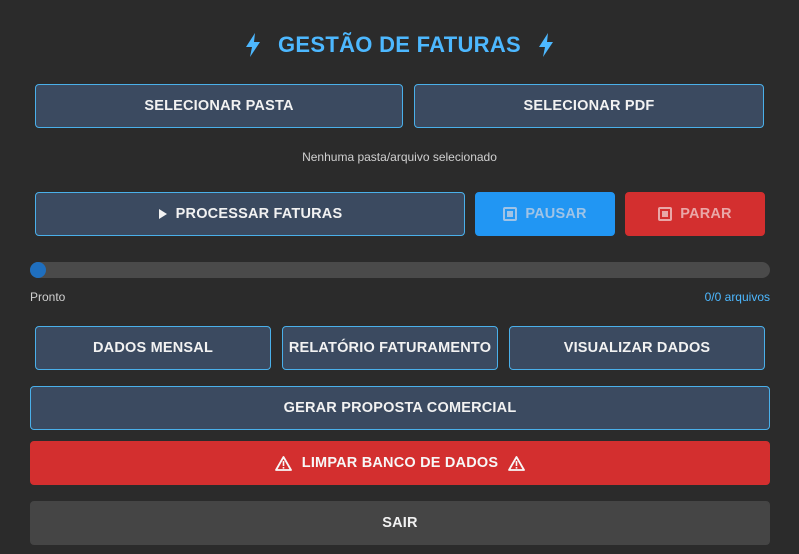  I want to click on process-invoices-button: PROCESSAR FATURAS, so click(250, 214).